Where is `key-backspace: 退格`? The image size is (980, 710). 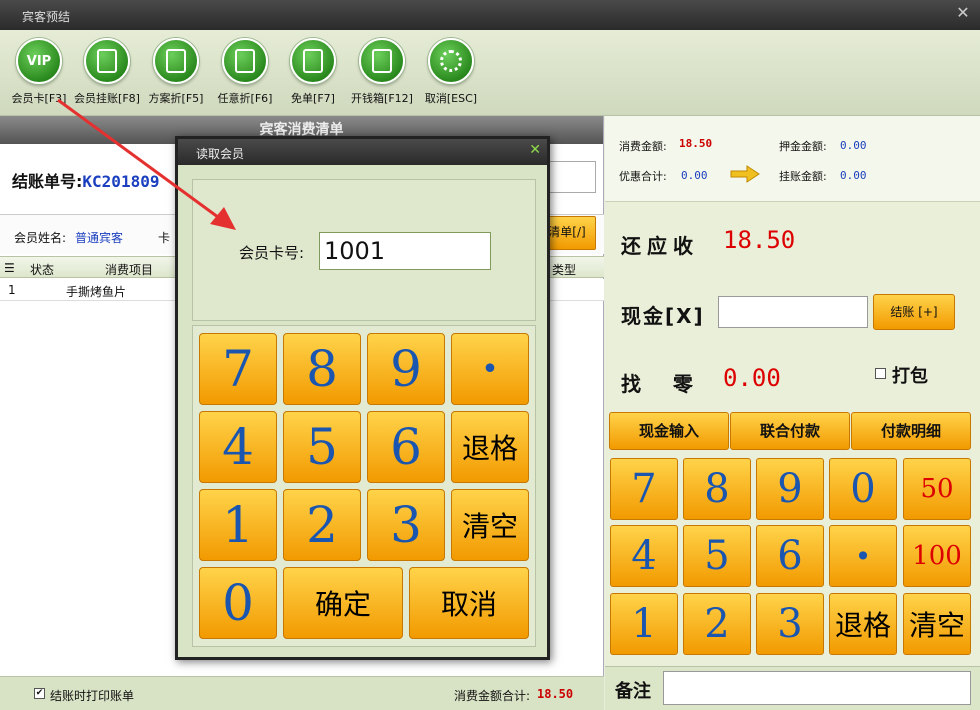
key-backspace: 退格 is located at coordinates (863, 624).